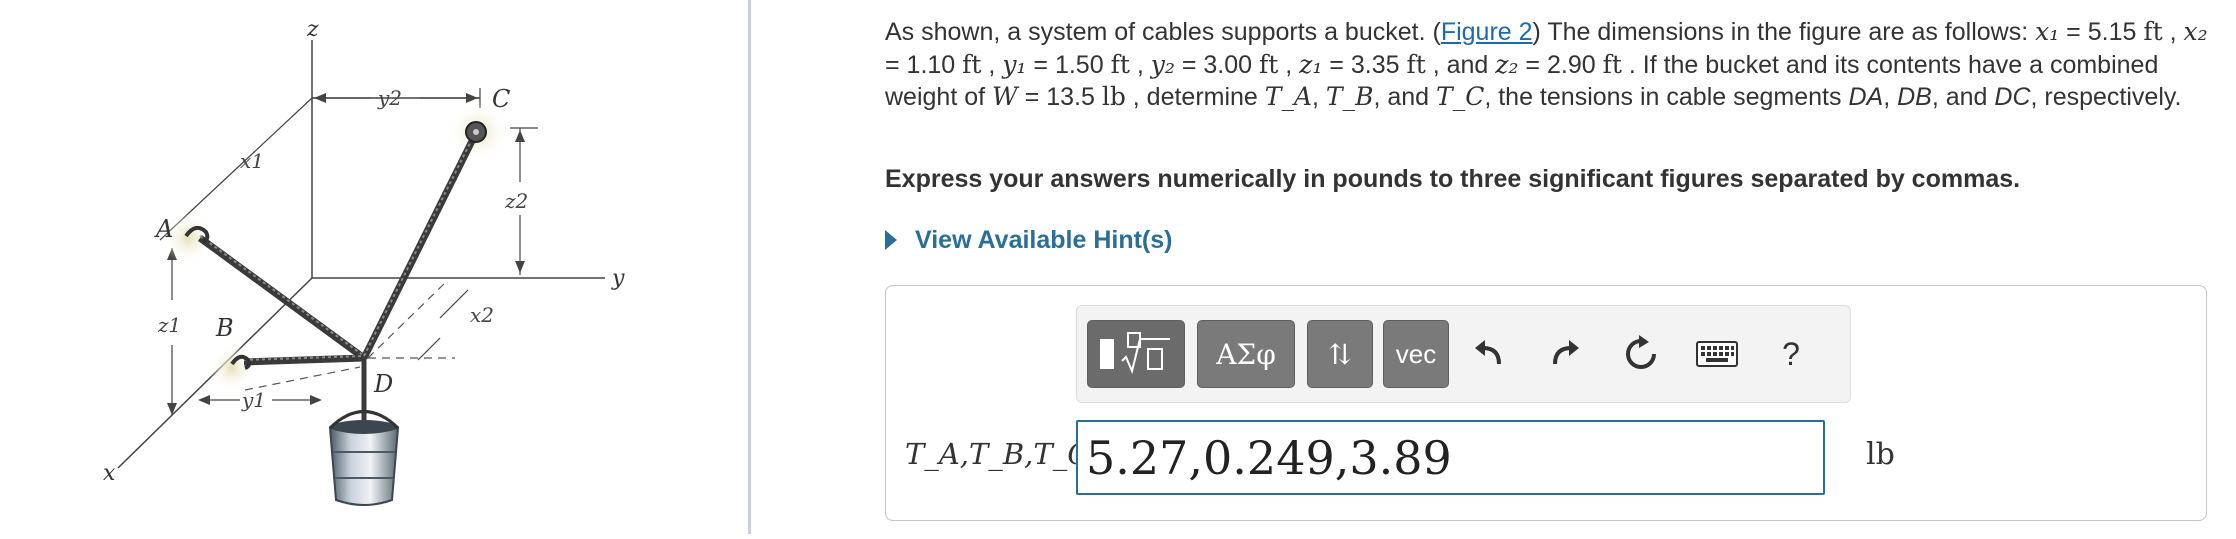  Describe the element at coordinates (224, 328) in the screenshot. I see `point-b-label: B` at that location.